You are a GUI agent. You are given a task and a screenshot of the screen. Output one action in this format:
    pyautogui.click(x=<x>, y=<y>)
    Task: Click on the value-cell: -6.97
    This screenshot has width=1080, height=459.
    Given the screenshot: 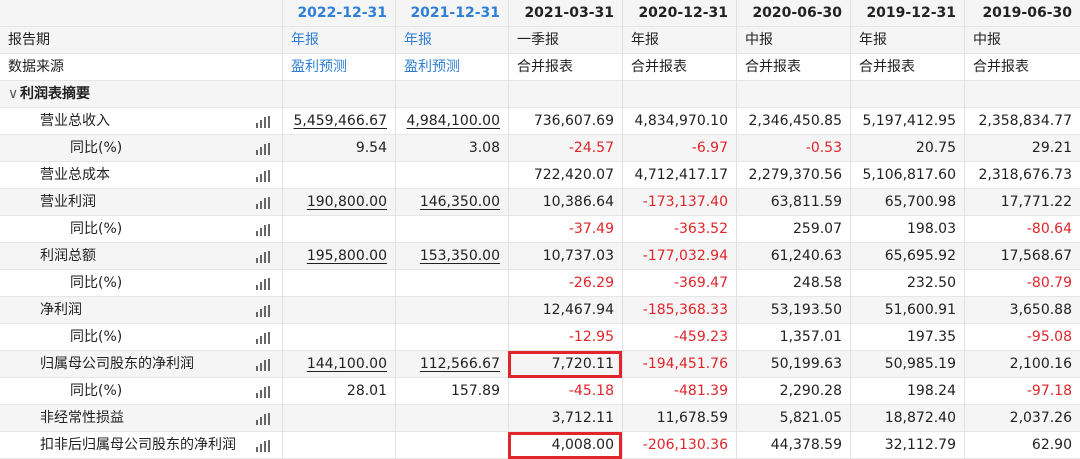 What is the action you would take?
    pyautogui.click(x=679, y=148)
    